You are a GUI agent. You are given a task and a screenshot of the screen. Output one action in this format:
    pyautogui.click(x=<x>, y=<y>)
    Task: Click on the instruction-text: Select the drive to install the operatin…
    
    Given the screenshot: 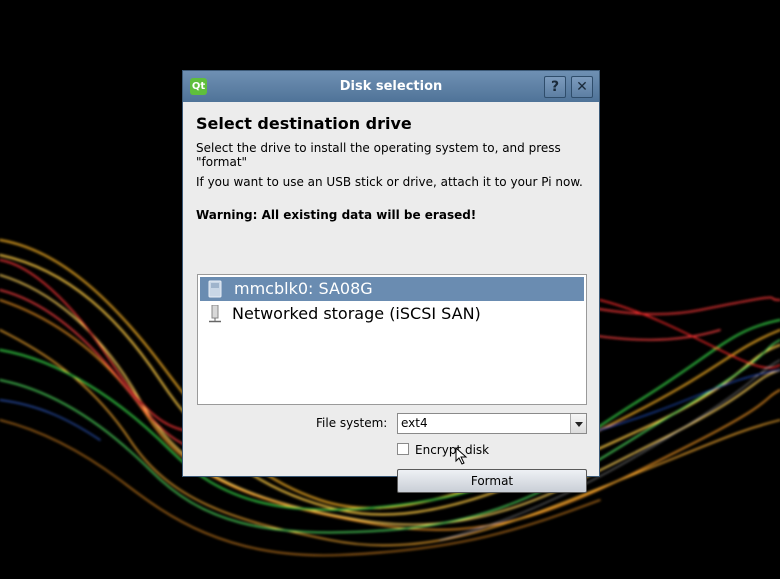 What is the action you would take?
    pyautogui.click(x=378, y=155)
    